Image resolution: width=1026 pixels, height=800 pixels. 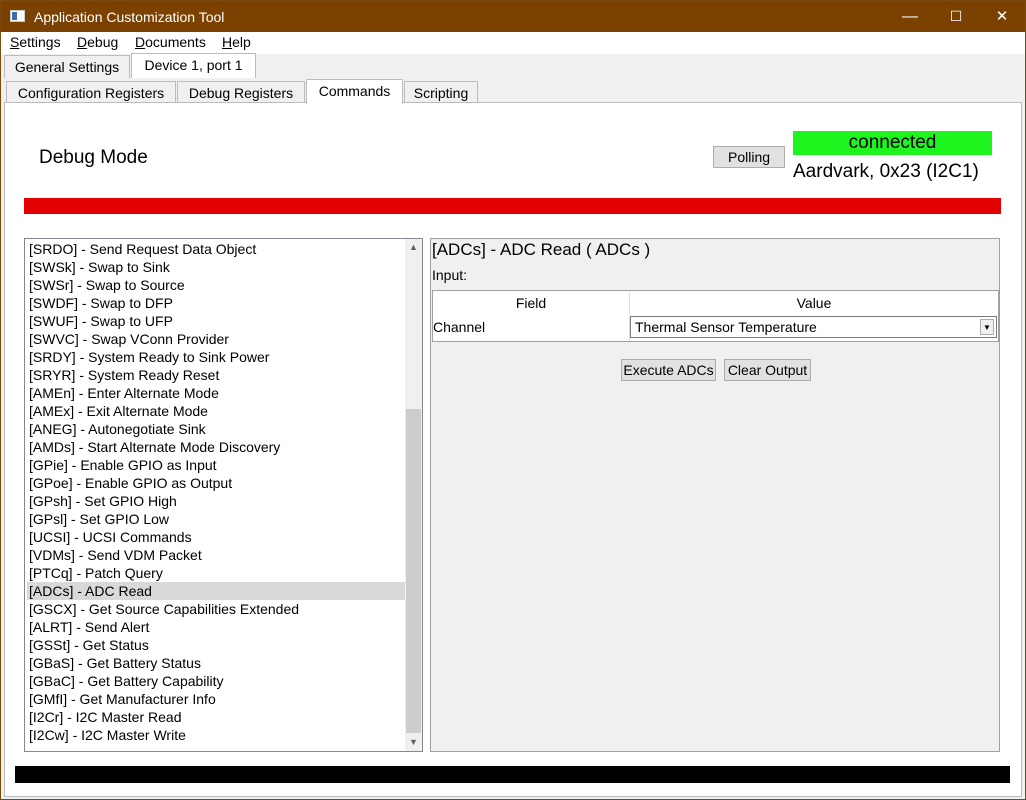 What do you see at coordinates (216, 465) in the screenshot?
I see `list-item: [GPie] - Enable GPIO as Input` at bounding box center [216, 465].